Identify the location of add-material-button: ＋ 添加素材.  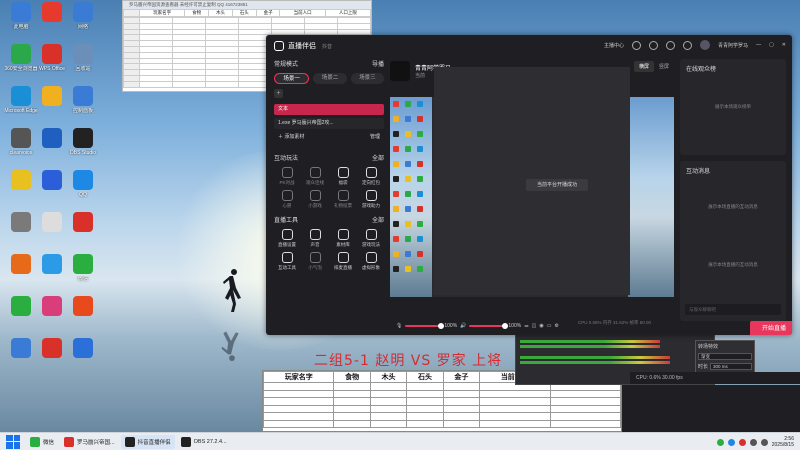
(291, 137).